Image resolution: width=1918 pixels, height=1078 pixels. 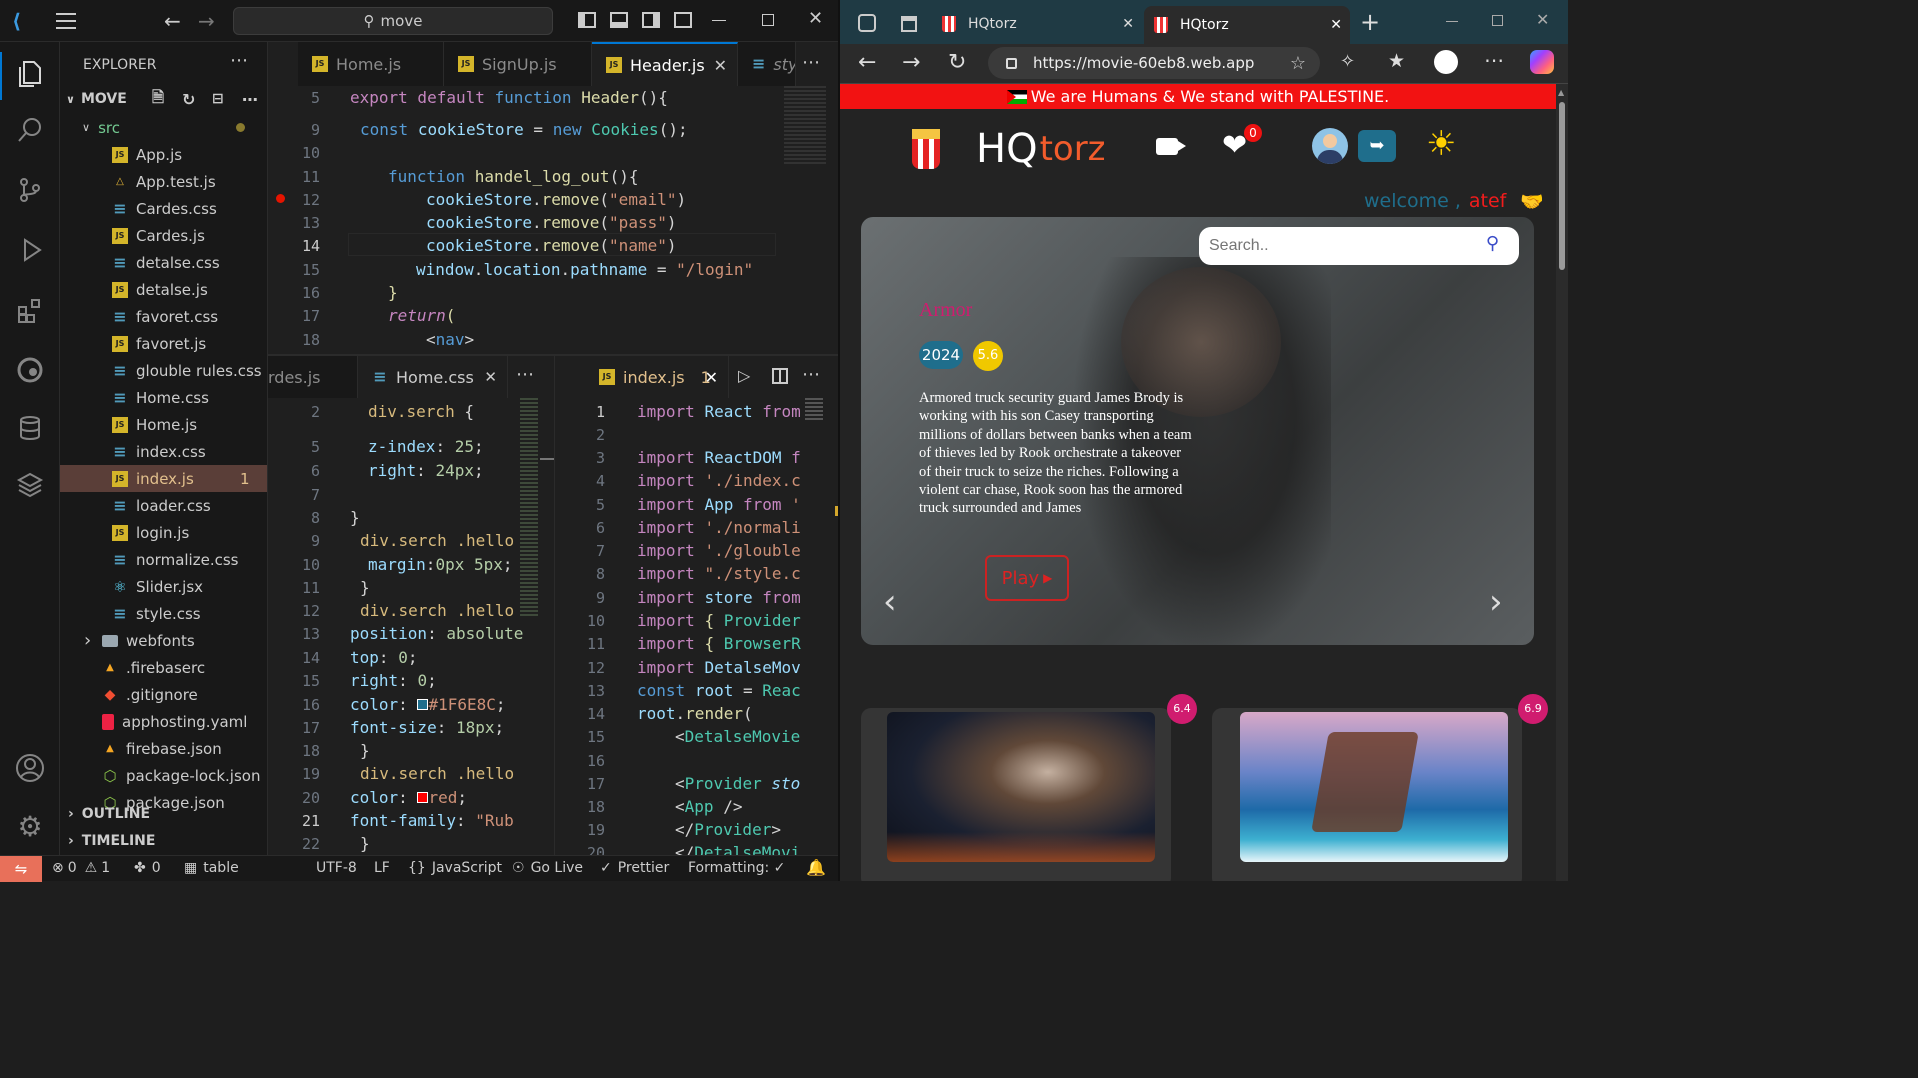 I want to click on tab-header-js: JS Header.js ✕, so click(x=665, y=64).